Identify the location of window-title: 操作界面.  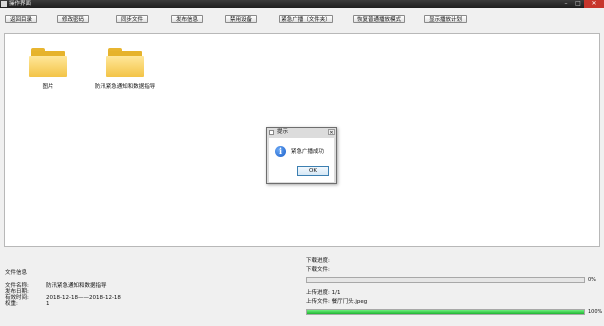
(20, 4).